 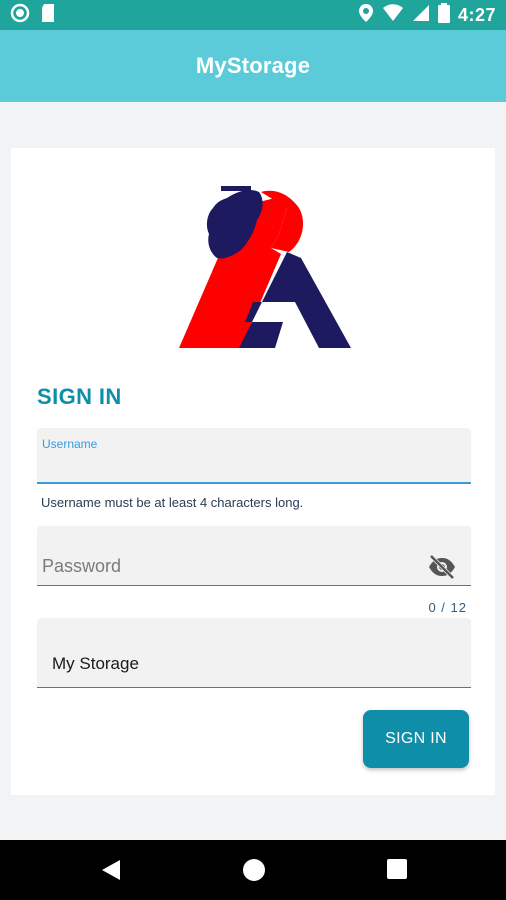 What do you see at coordinates (82, 566) in the screenshot?
I see `password-placeholder: Password` at bounding box center [82, 566].